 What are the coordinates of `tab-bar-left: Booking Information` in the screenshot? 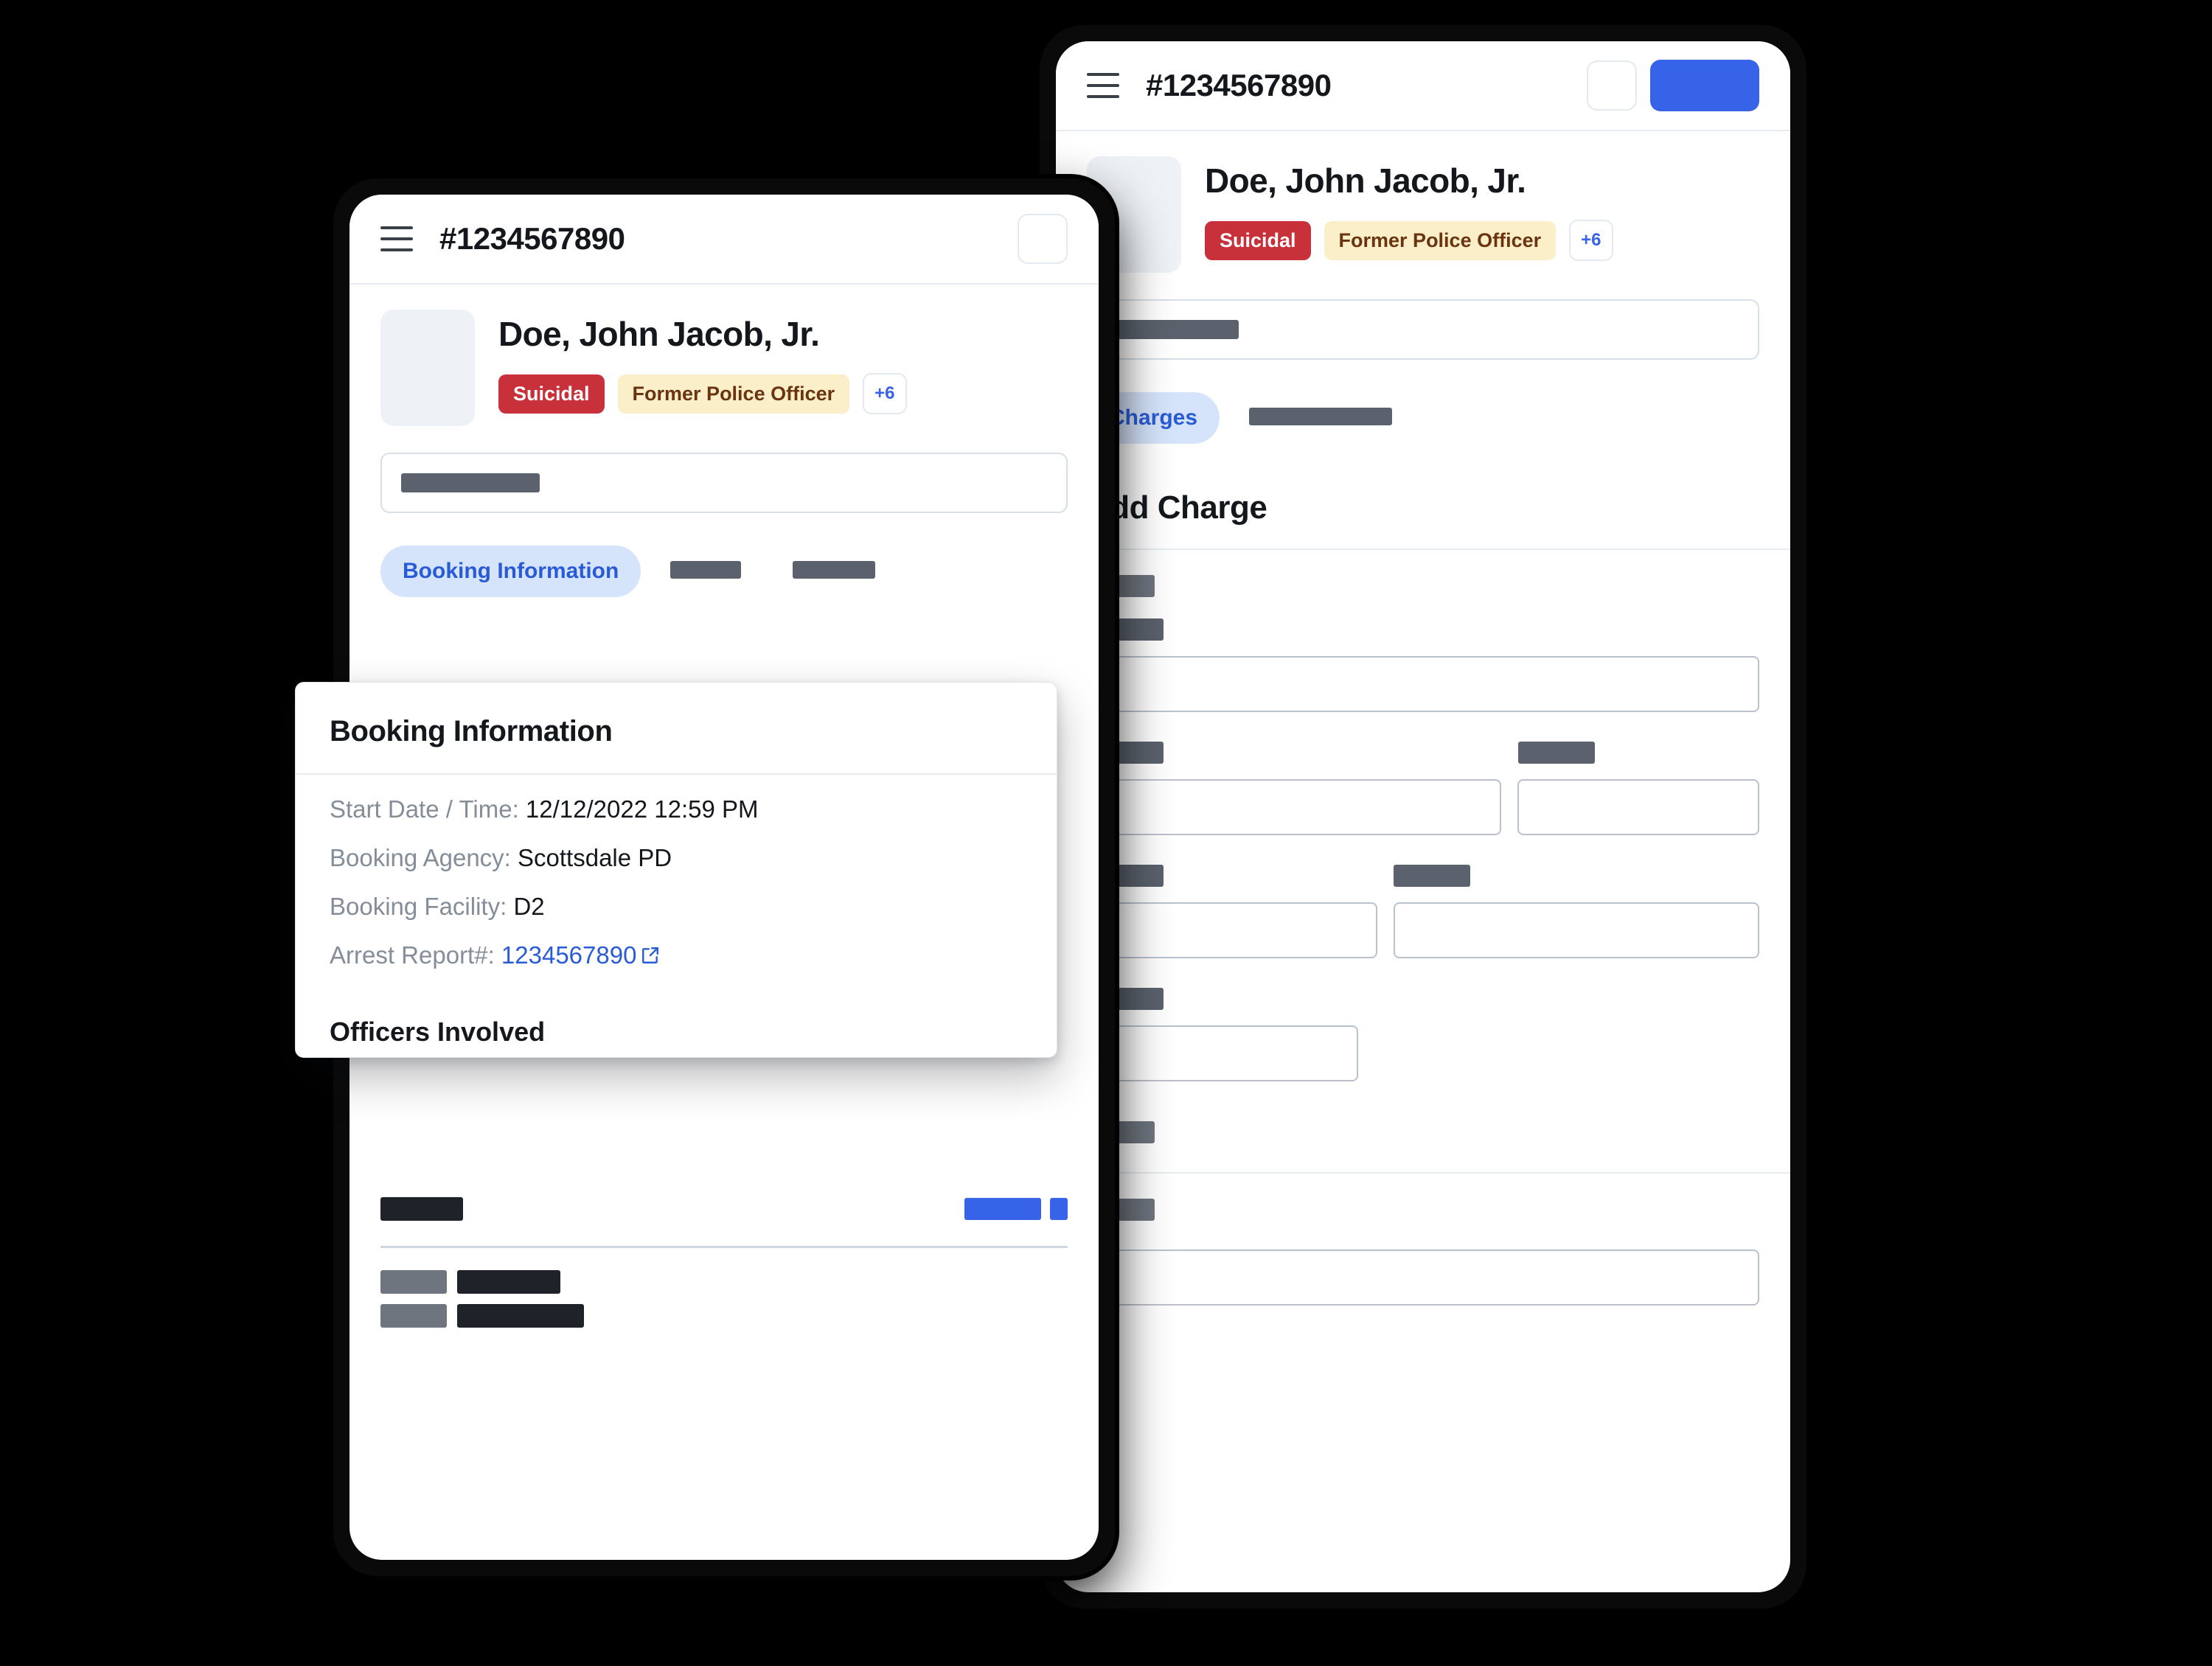 It's located at (724, 571).